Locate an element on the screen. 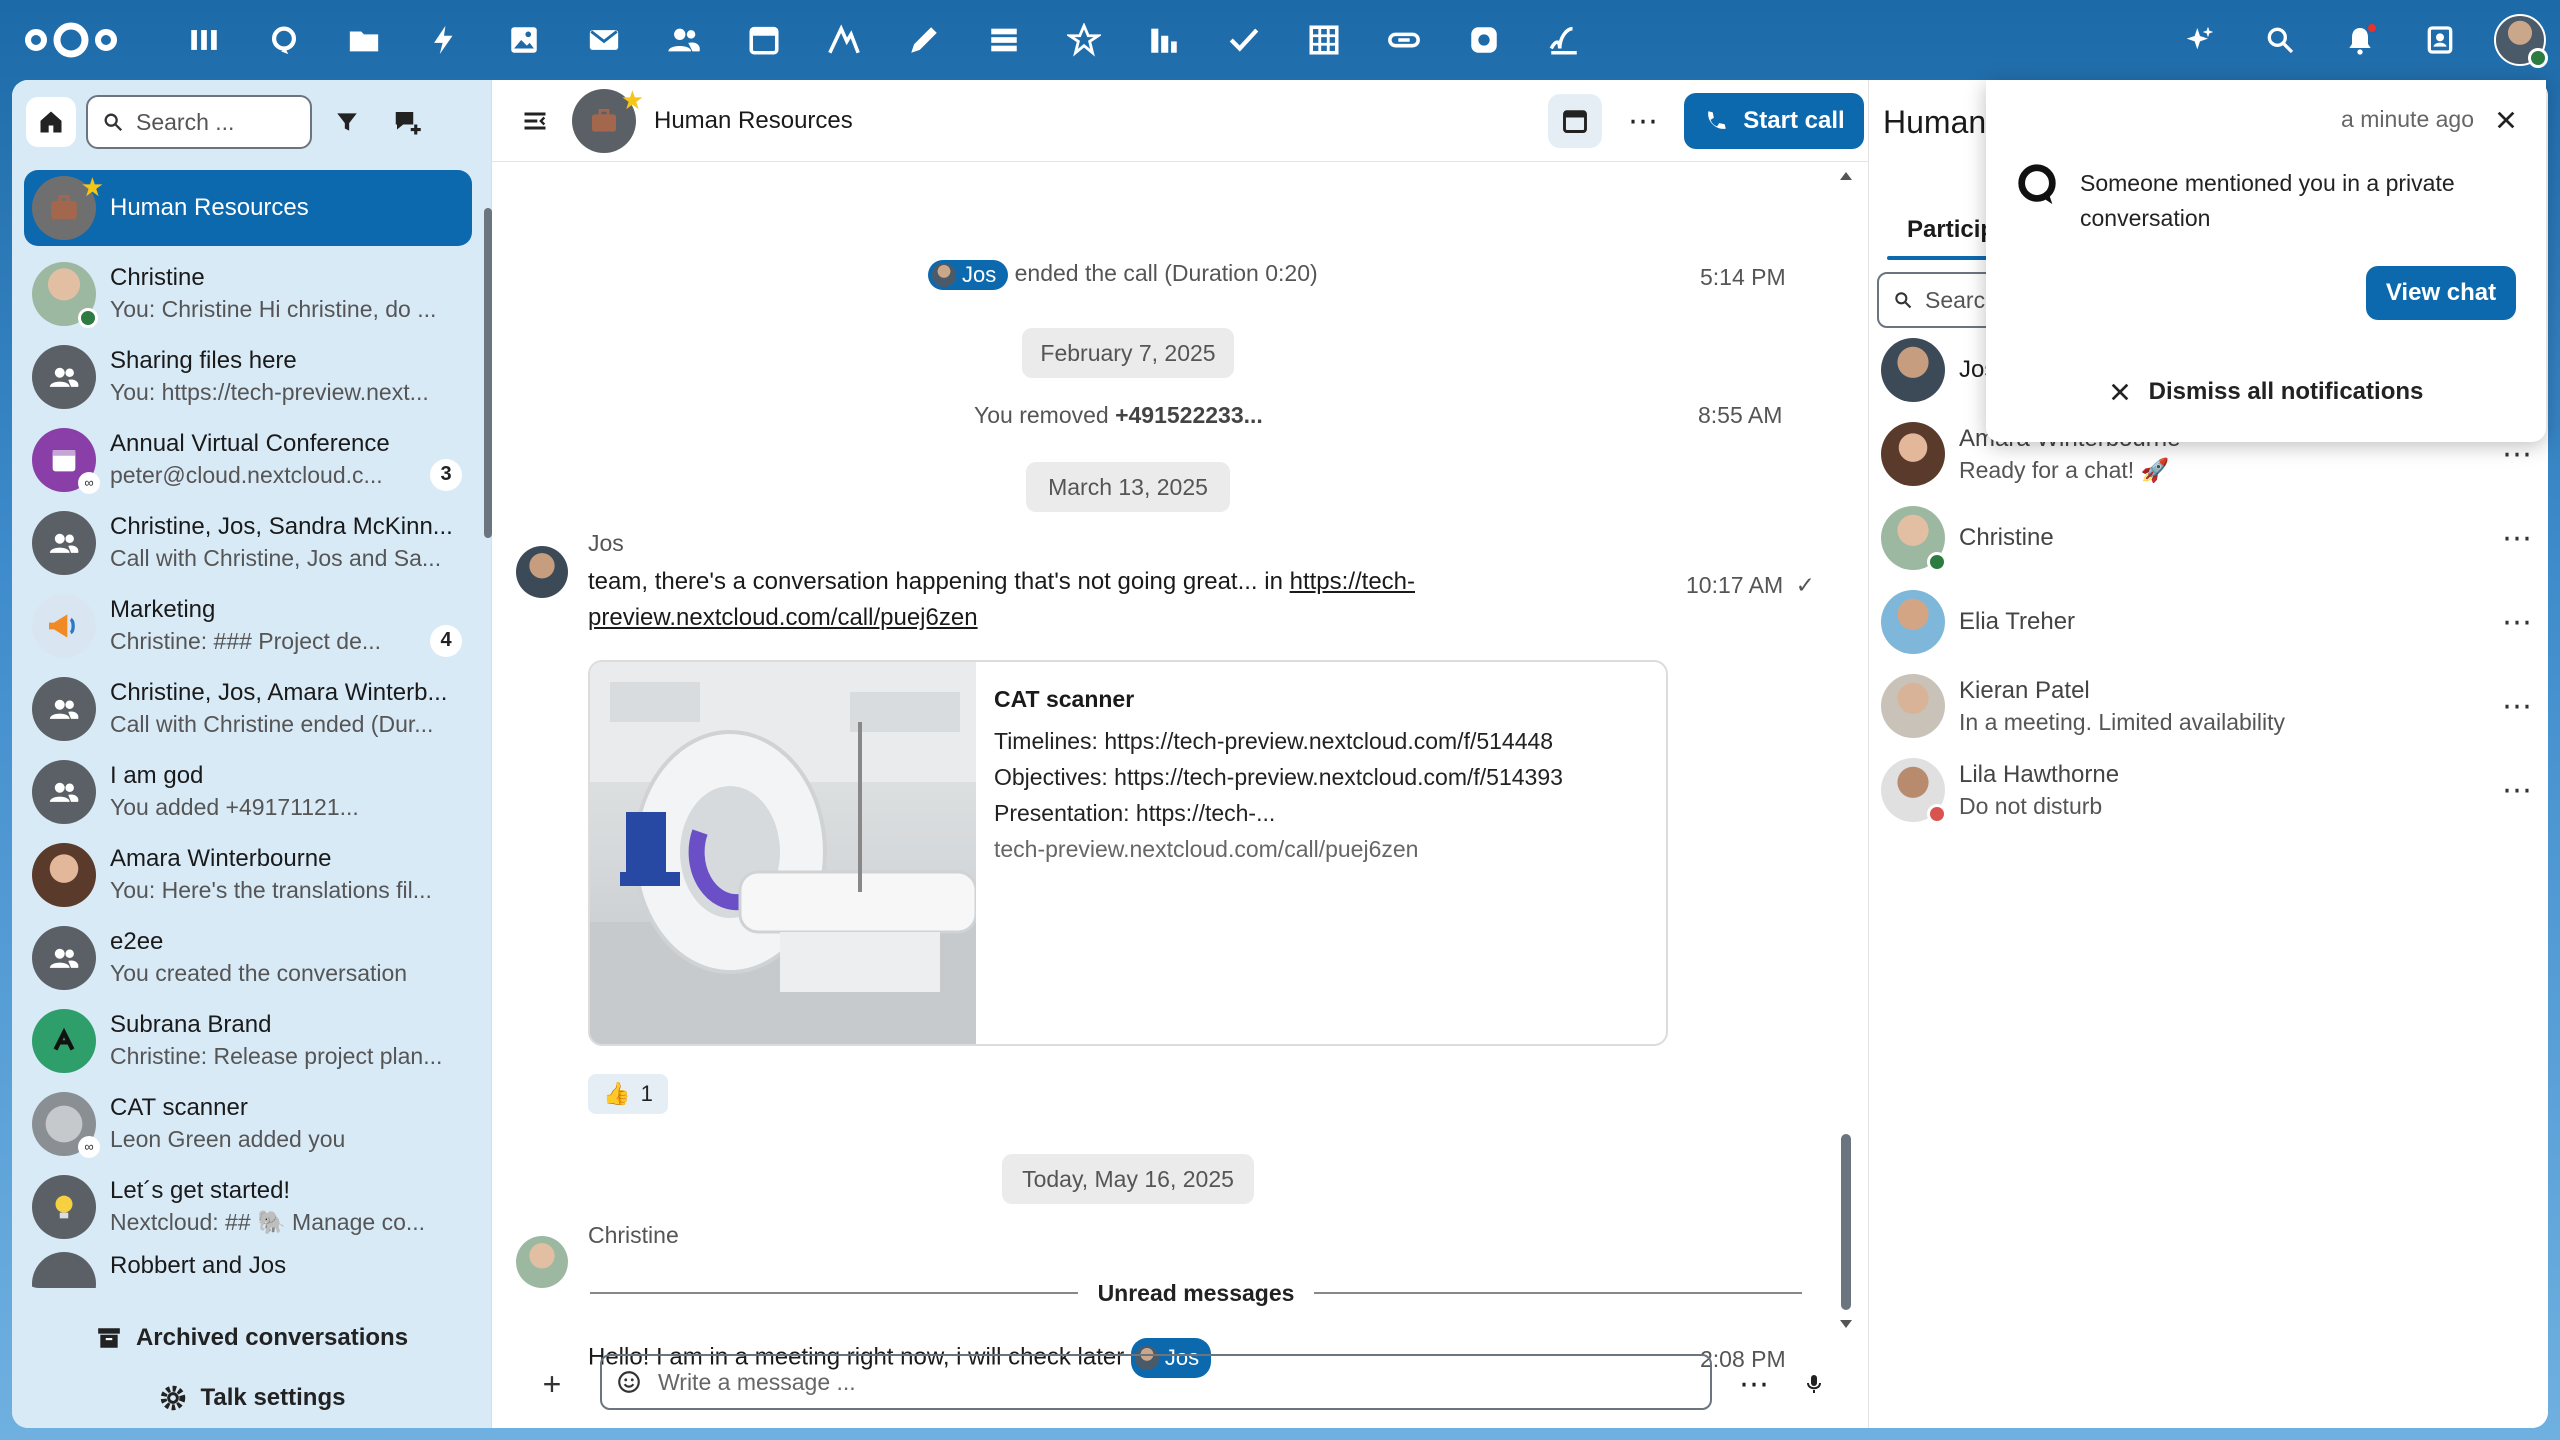  settings-app-icon is located at coordinates (1484, 40).